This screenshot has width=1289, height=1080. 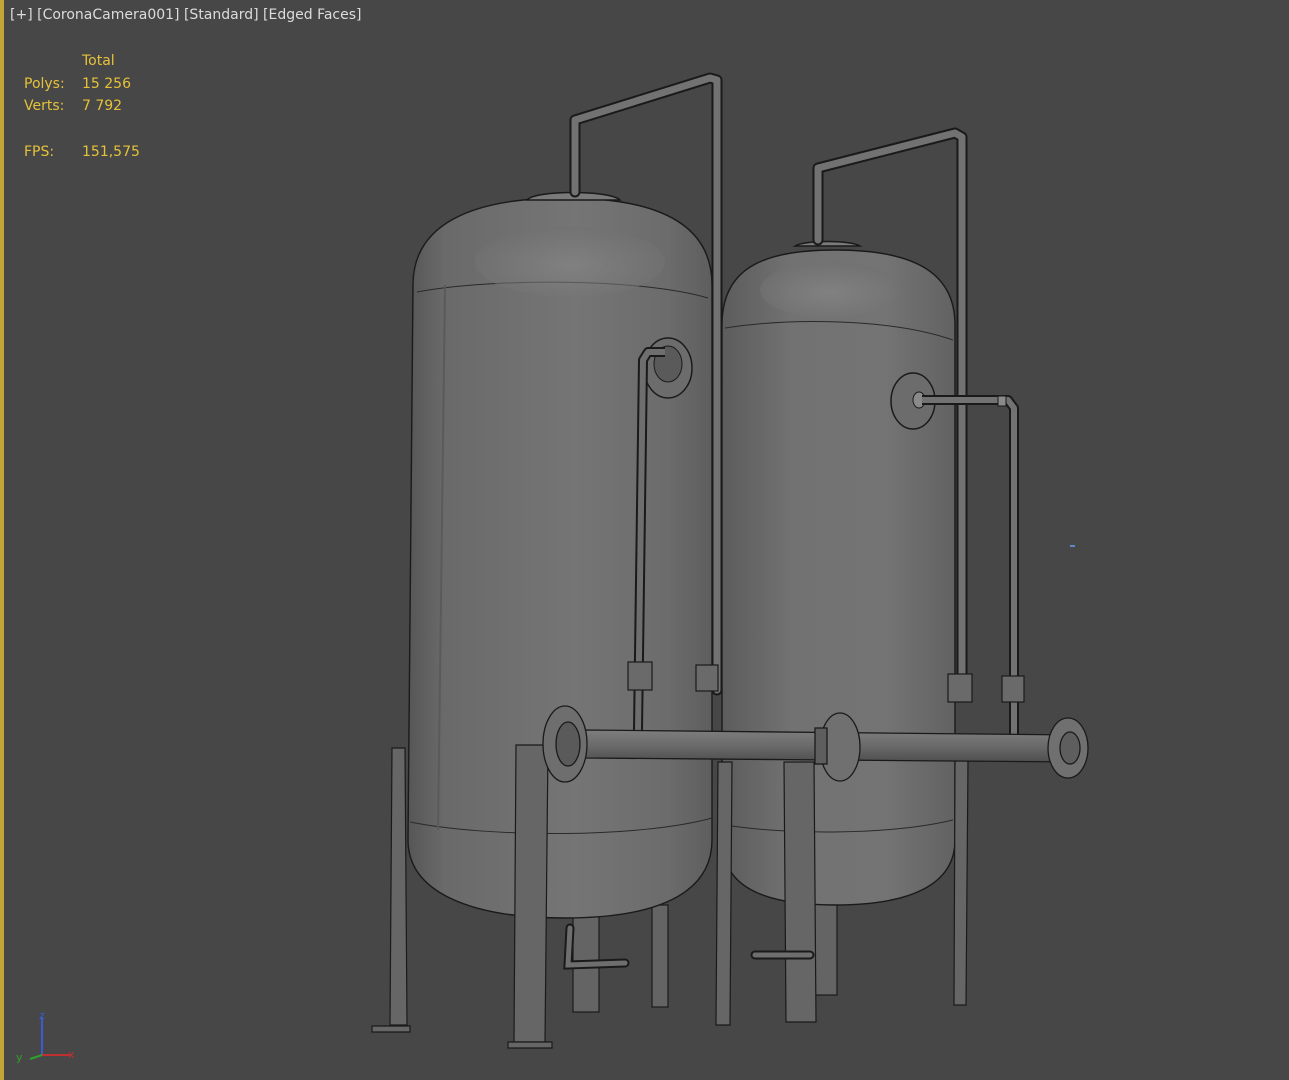 What do you see at coordinates (838, 573) in the screenshot?
I see `tank-right` at bounding box center [838, 573].